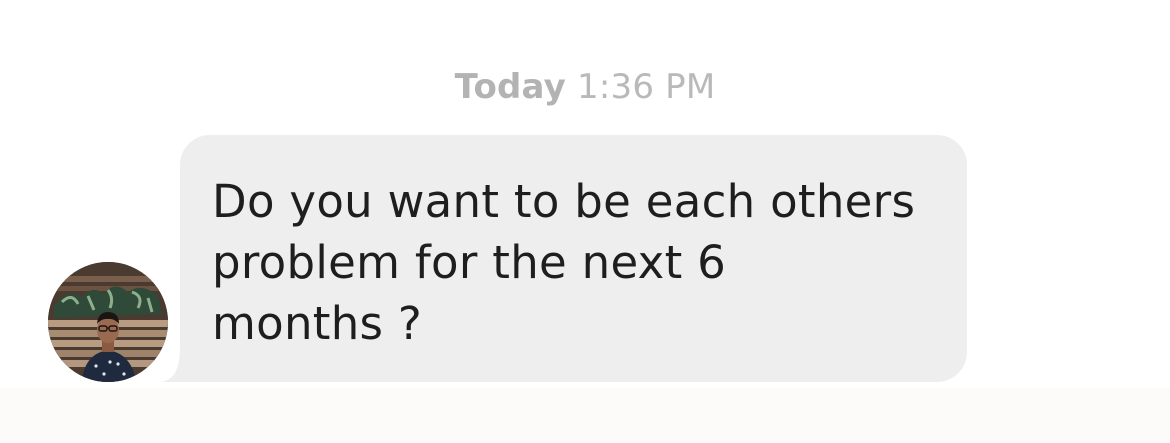 This screenshot has height=443, width=1170. I want to click on composer-area, so click(585, 415).